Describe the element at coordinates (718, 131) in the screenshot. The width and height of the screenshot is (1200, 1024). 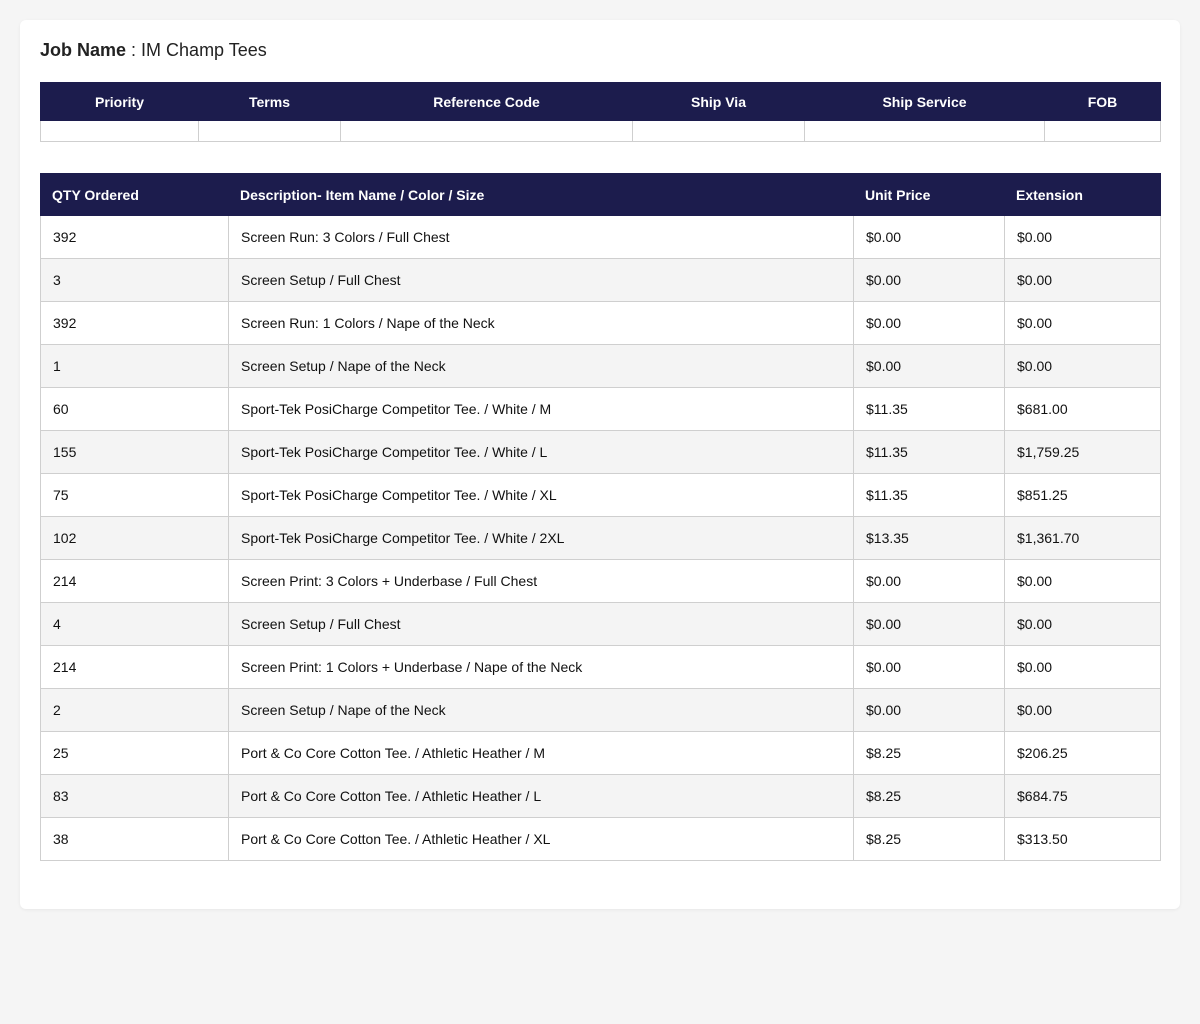
I see `meta-value-ship-via` at that location.